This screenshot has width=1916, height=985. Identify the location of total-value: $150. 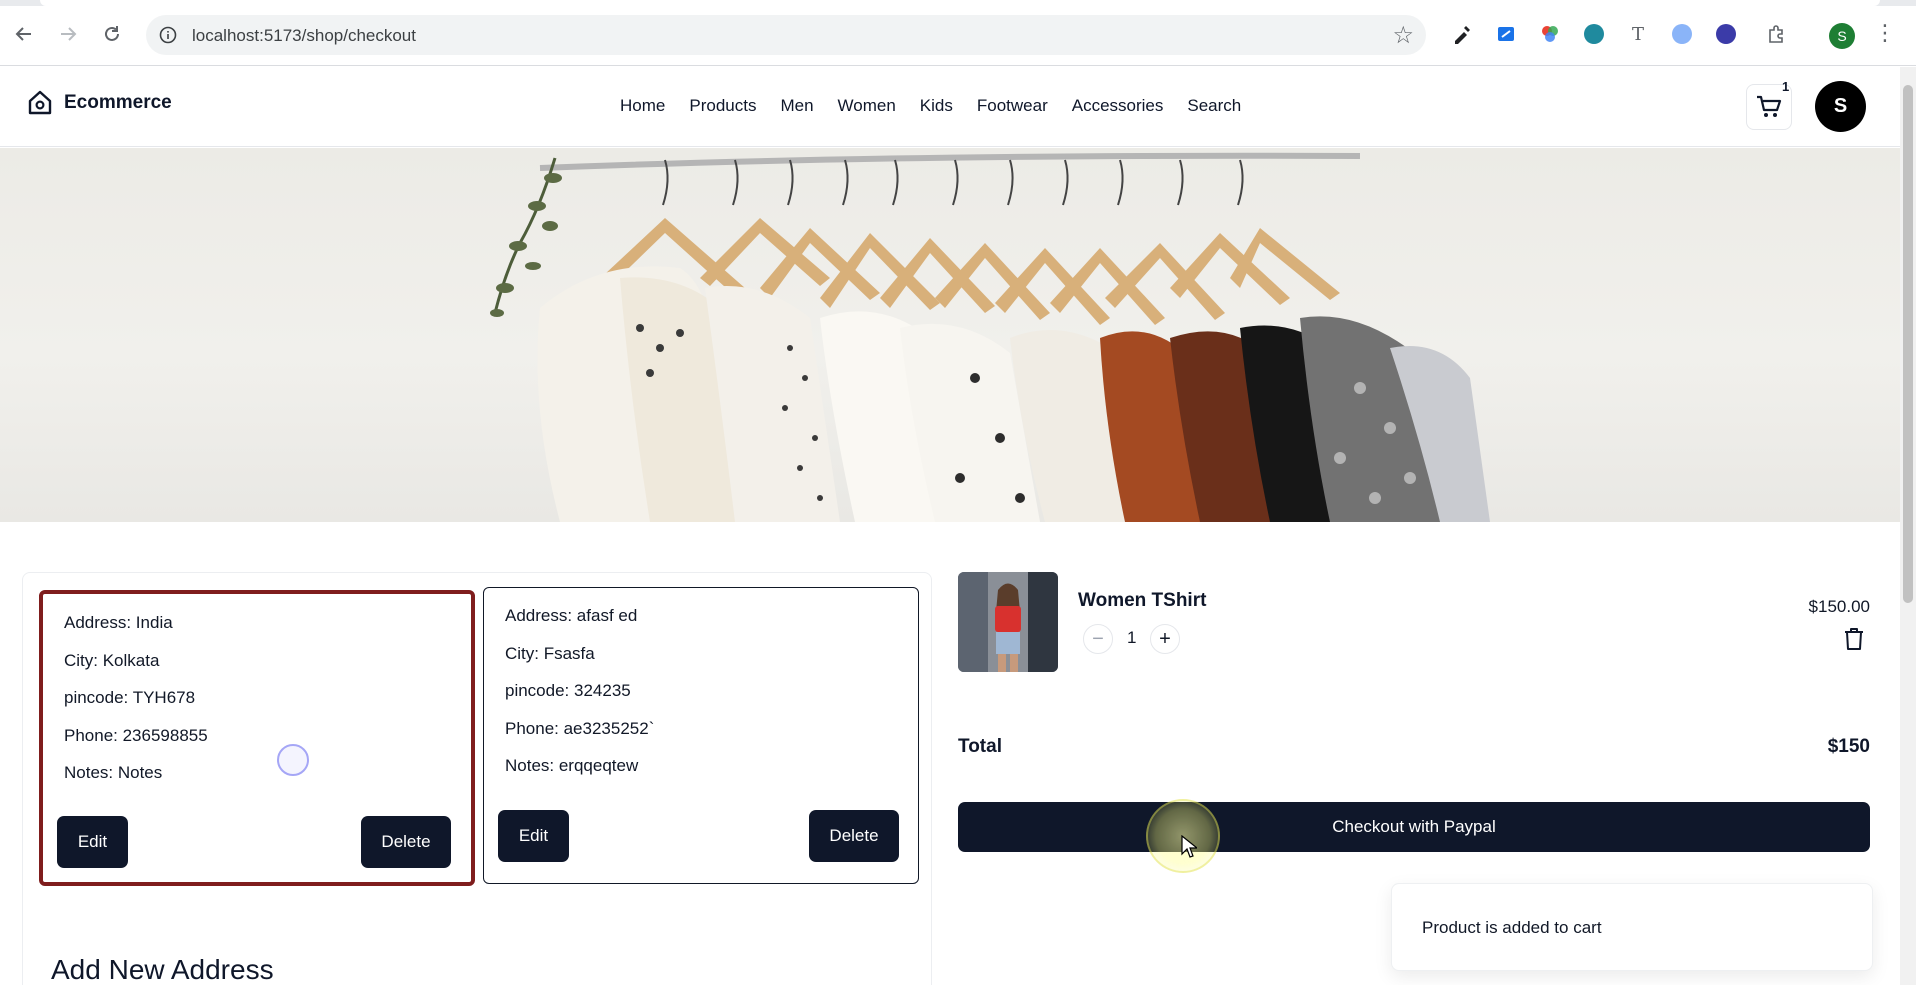
(1848, 746).